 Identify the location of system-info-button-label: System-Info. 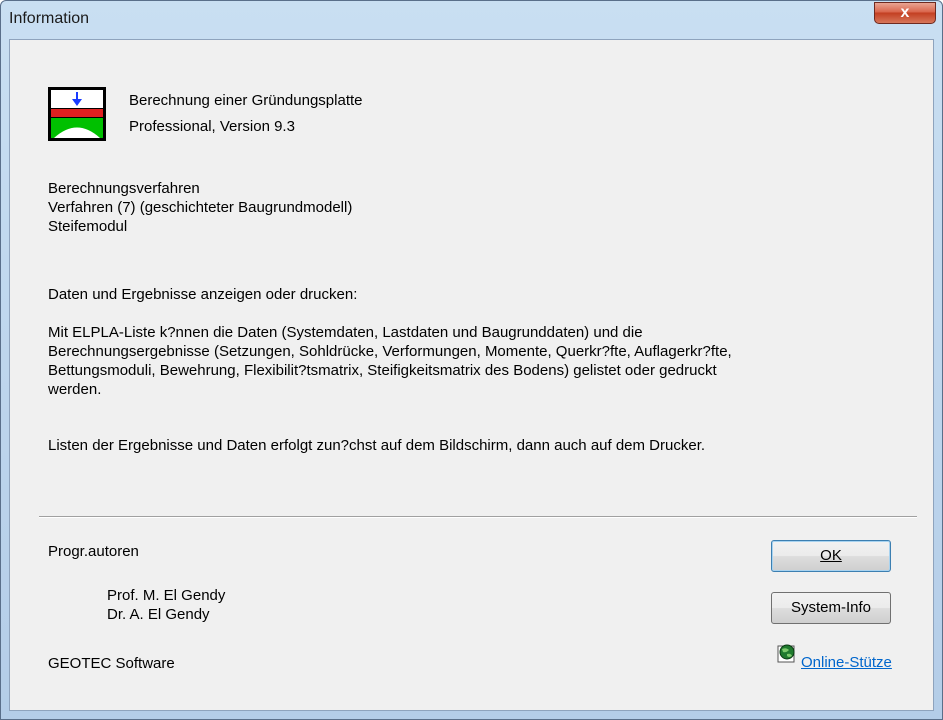
(831, 607).